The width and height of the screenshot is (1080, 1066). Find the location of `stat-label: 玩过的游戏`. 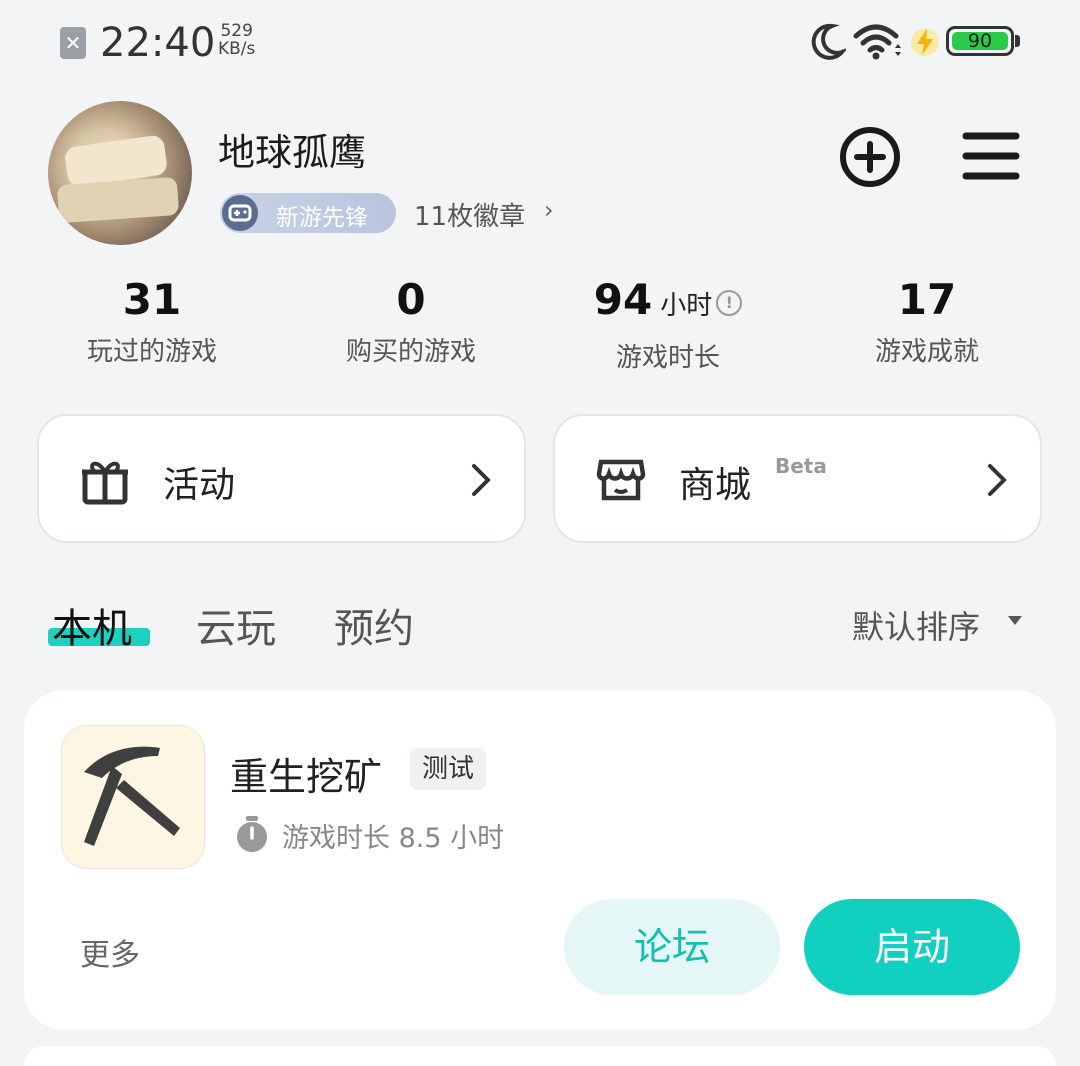

stat-label: 玩过的游戏 is located at coordinates (151, 352).